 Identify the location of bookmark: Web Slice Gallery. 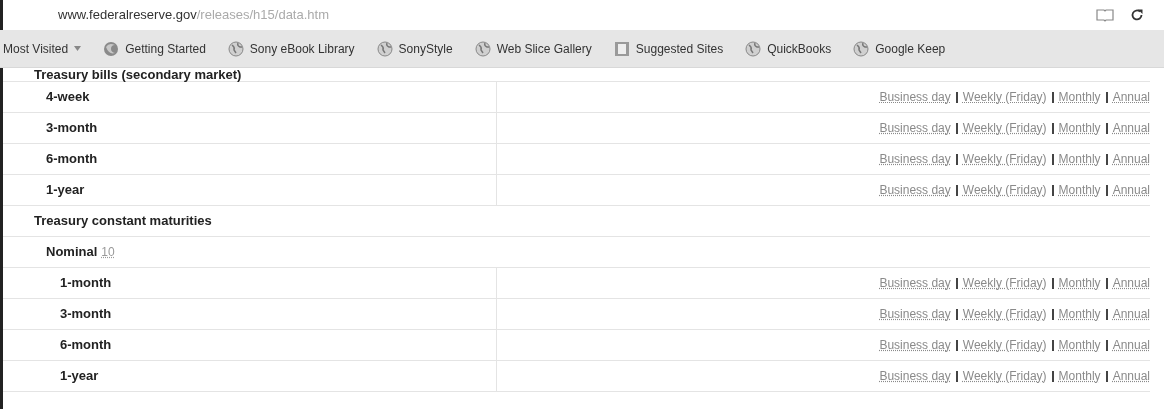
(533, 48).